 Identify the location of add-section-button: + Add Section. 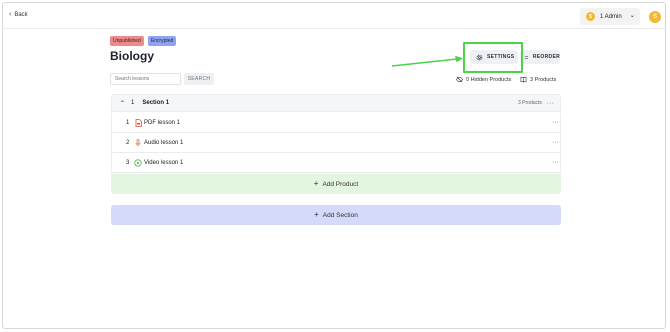
(336, 215).